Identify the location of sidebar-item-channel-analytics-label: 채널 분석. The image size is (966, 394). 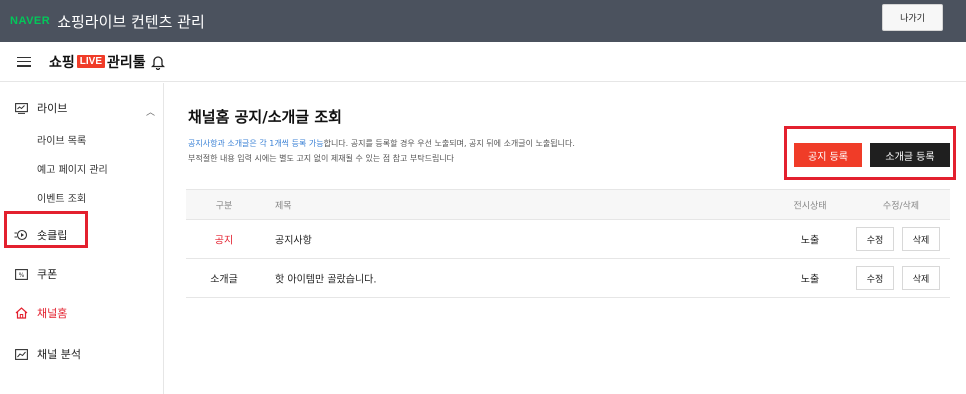
(59, 354).